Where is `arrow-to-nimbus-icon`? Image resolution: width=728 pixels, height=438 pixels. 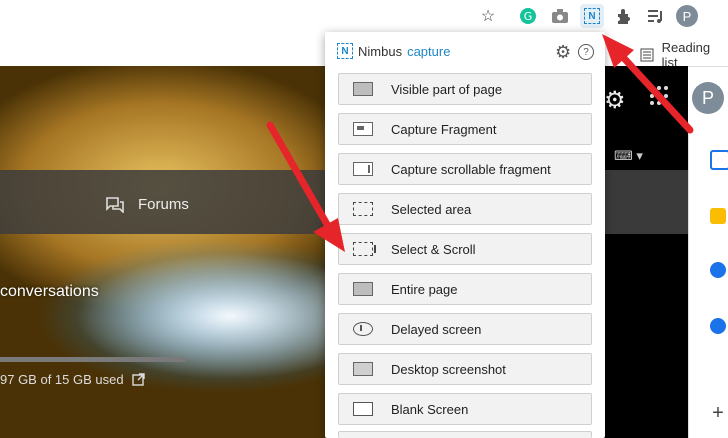
arrow-to-nimbus-icon is located at coordinates (648, 84).